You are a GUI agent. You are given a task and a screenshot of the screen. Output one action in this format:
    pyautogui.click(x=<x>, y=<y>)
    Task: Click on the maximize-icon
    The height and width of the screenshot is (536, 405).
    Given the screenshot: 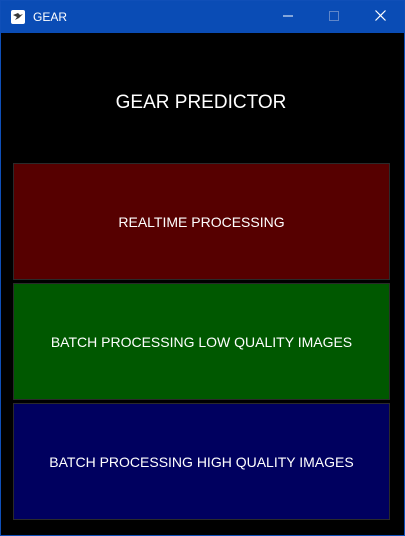 What is the action you would take?
    pyautogui.click(x=334, y=17)
    